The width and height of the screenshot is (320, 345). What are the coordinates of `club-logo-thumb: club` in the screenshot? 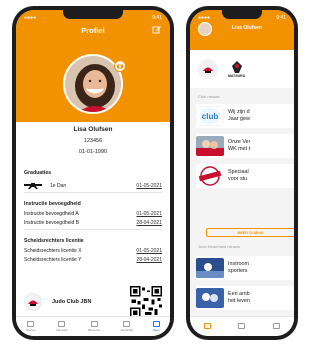 It's located at (210, 116).